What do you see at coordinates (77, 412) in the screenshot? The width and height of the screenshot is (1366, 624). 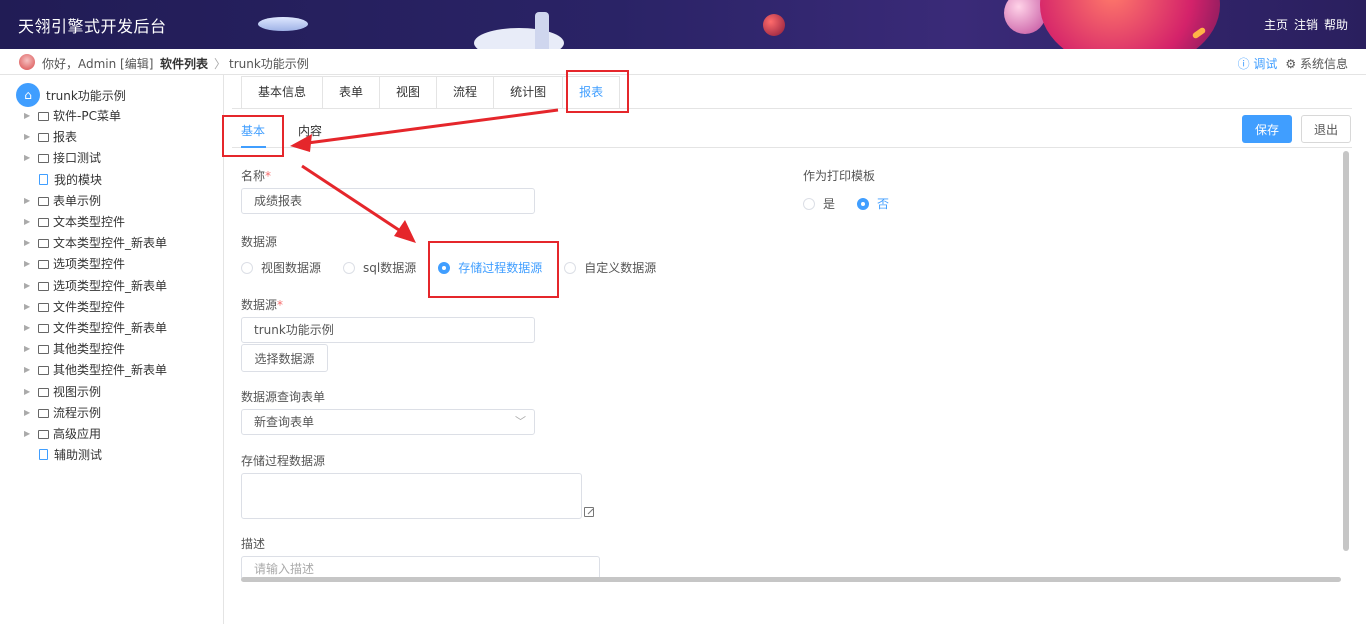 I see `tree-item-label: 流程示例` at bounding box center [77, 412].